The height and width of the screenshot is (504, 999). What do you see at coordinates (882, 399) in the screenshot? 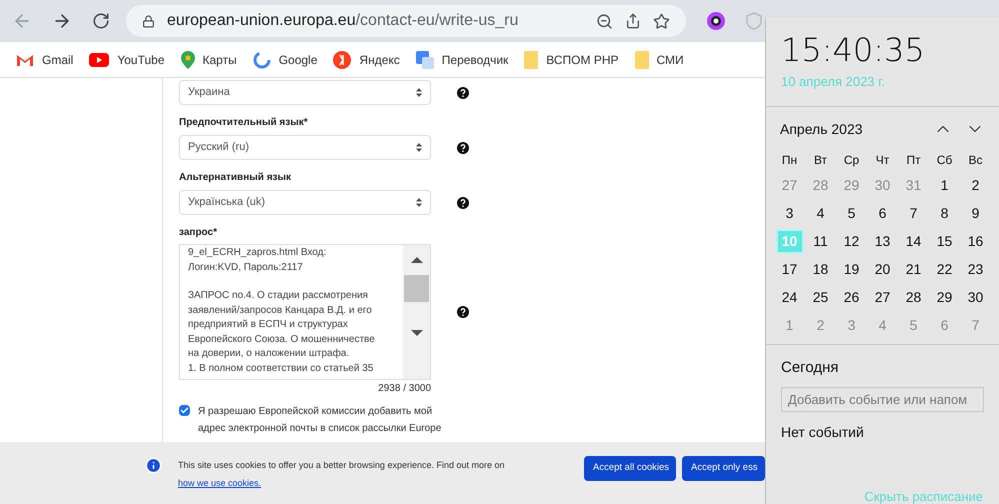
I see `event-field: Добавить событие или напом` at bounding box center [882, 399].